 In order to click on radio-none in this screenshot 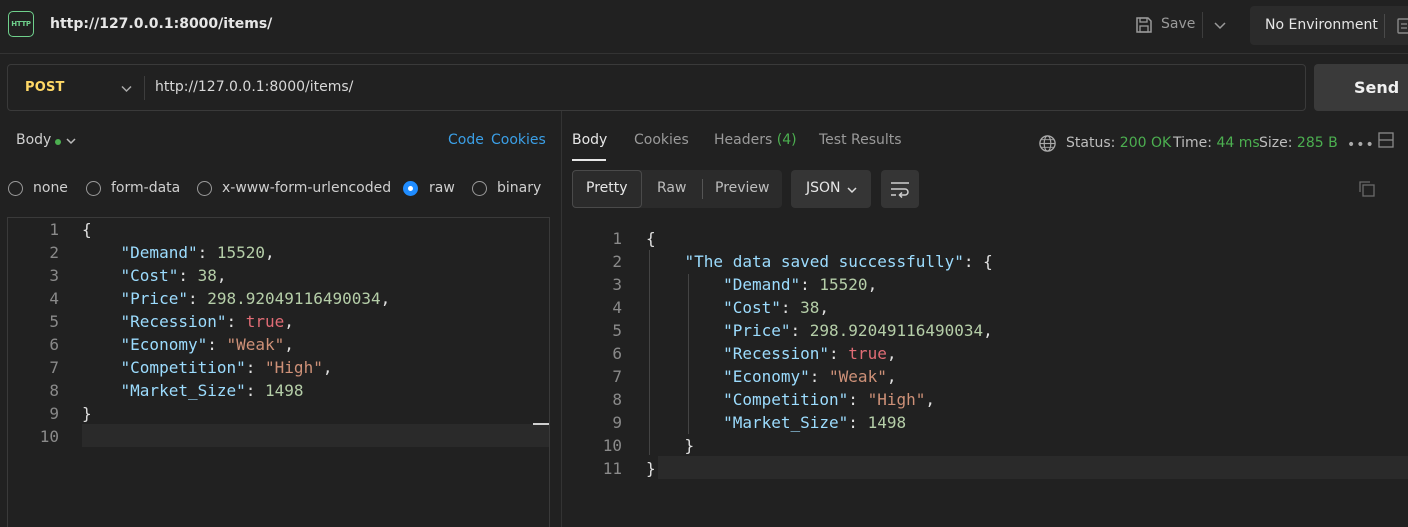, I will do `click(15, 188)`.